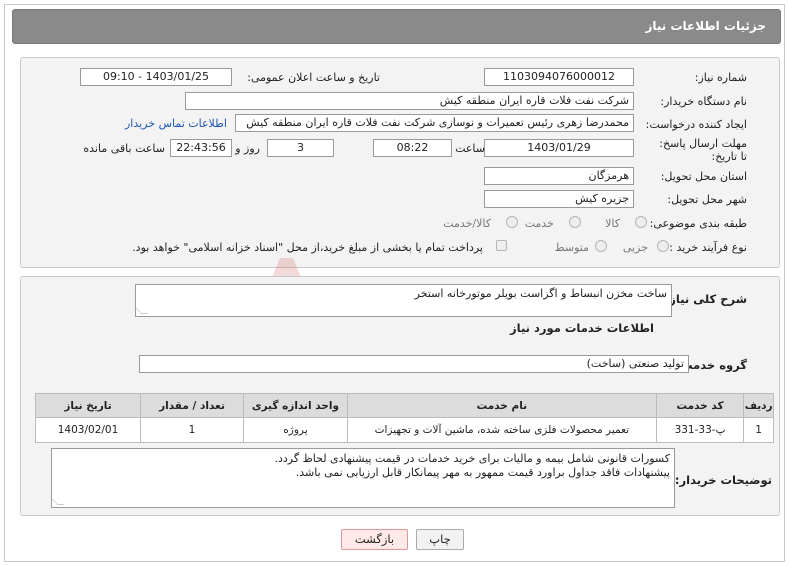  I want to click on need-number-label: شماره نیاز:, so click(720, 77).